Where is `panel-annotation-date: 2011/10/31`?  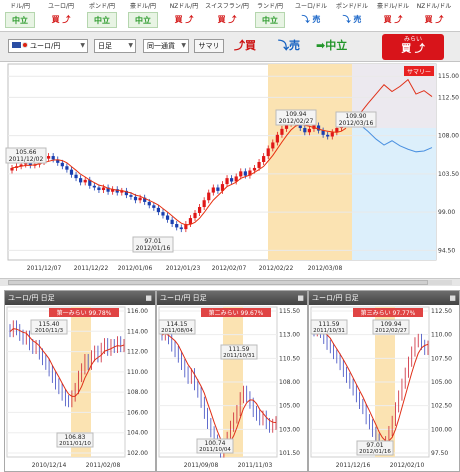 panel-annotation-date: 2011/10/31 is located at coordinates (329, 331).